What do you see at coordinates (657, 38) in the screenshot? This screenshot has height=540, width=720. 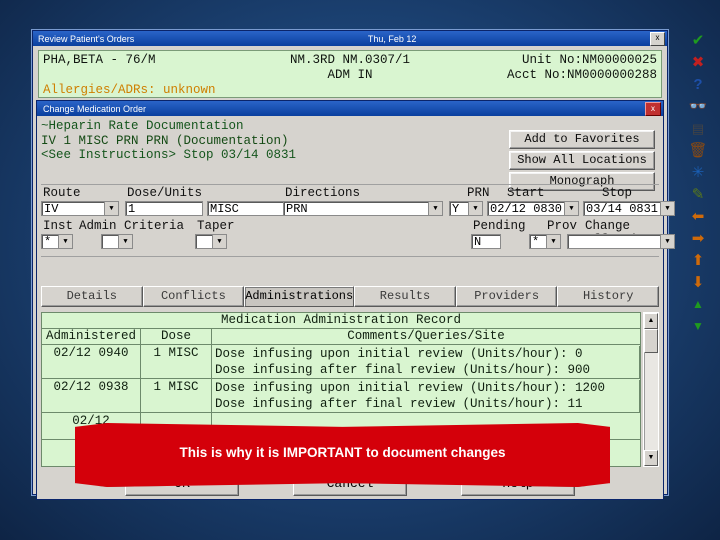 I see `review-orders-close-button: x` at bounding box center [657, 38].